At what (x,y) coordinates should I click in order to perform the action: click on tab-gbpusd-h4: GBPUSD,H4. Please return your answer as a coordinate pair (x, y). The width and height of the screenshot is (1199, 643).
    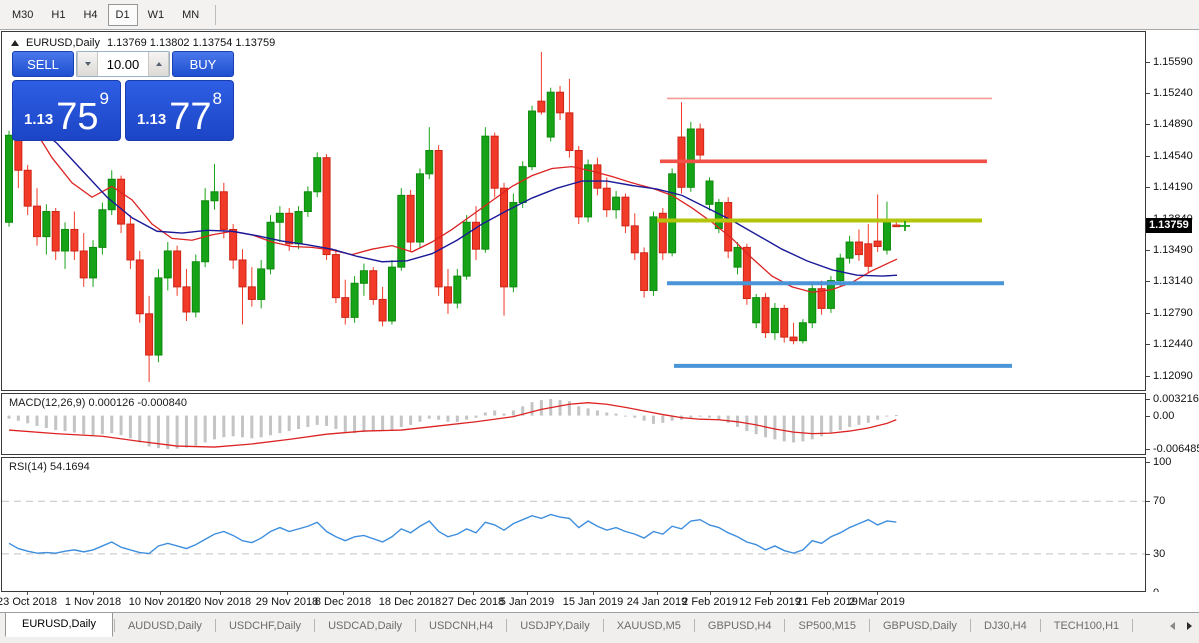
    Looking at the image, I should click on (740, 626).